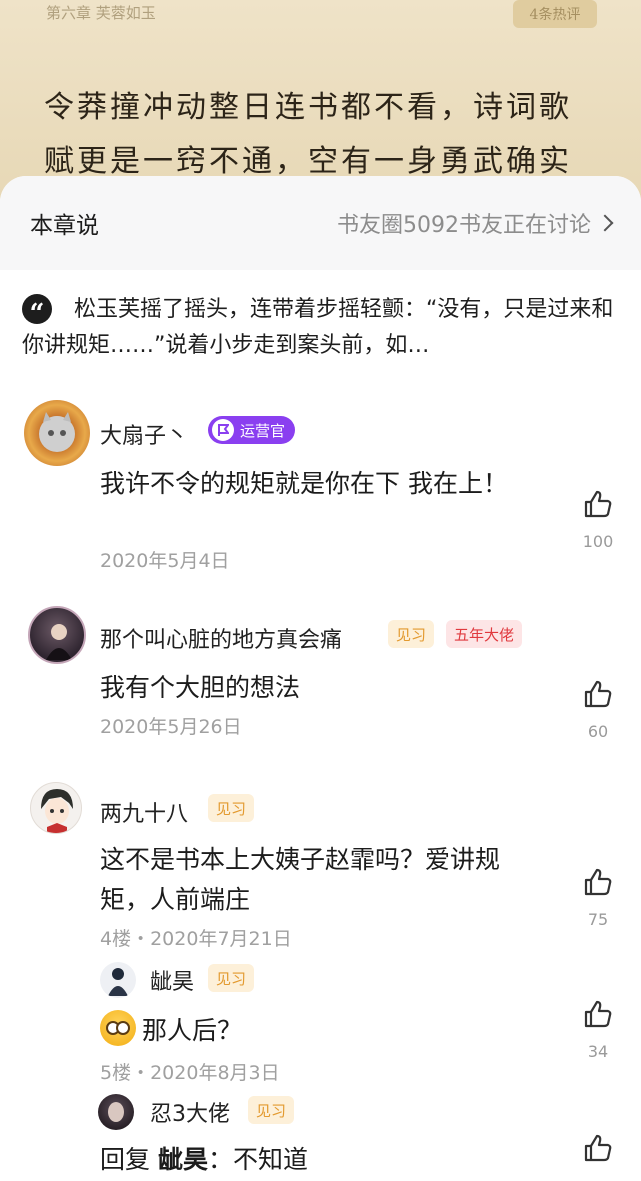 Image resolution: width=641 pixels, height=1181 pixels. I want to click on badge-operator: 运营官, so click(252, 430).